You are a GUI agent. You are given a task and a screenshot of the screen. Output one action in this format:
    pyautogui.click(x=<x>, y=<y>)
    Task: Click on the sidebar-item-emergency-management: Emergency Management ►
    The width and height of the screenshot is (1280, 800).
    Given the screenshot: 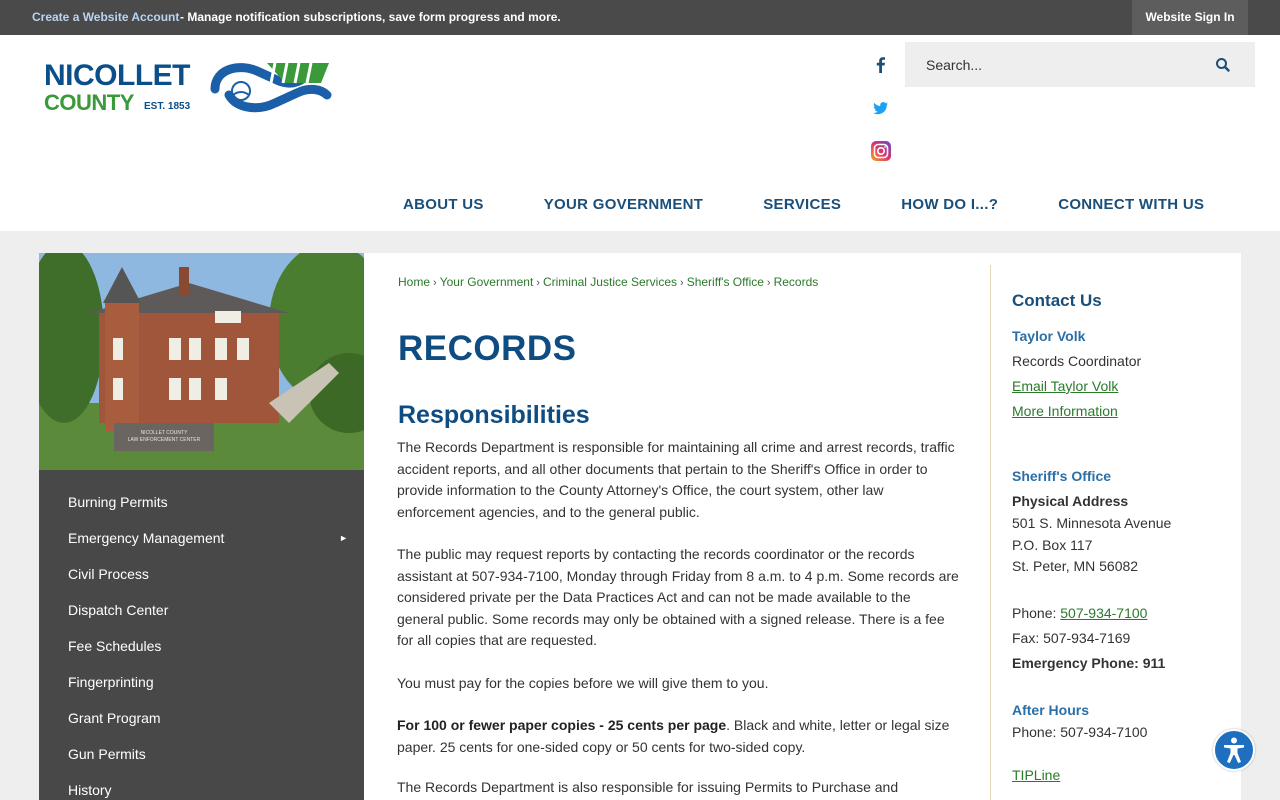 What is the action you would take?
    pyautogui.click(x=201, y=538)
    